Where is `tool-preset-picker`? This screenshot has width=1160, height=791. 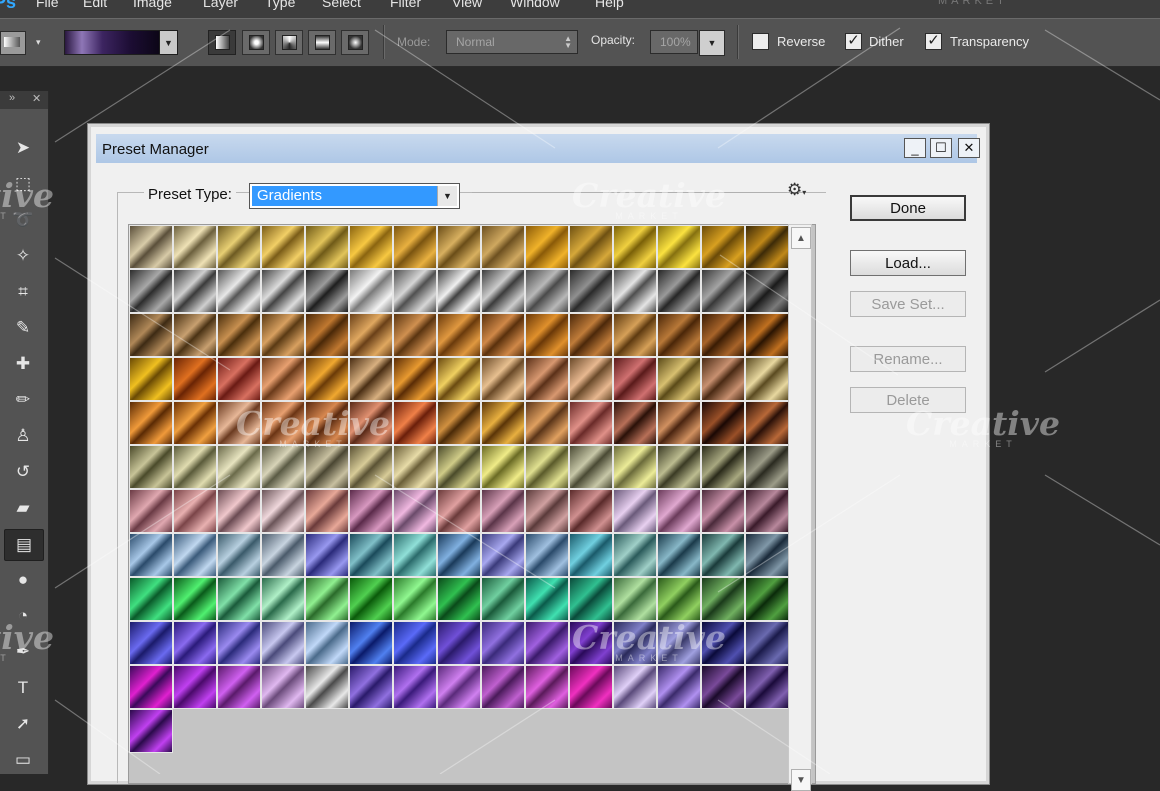
tool-preset-picker is located at coordinates (13, 43).